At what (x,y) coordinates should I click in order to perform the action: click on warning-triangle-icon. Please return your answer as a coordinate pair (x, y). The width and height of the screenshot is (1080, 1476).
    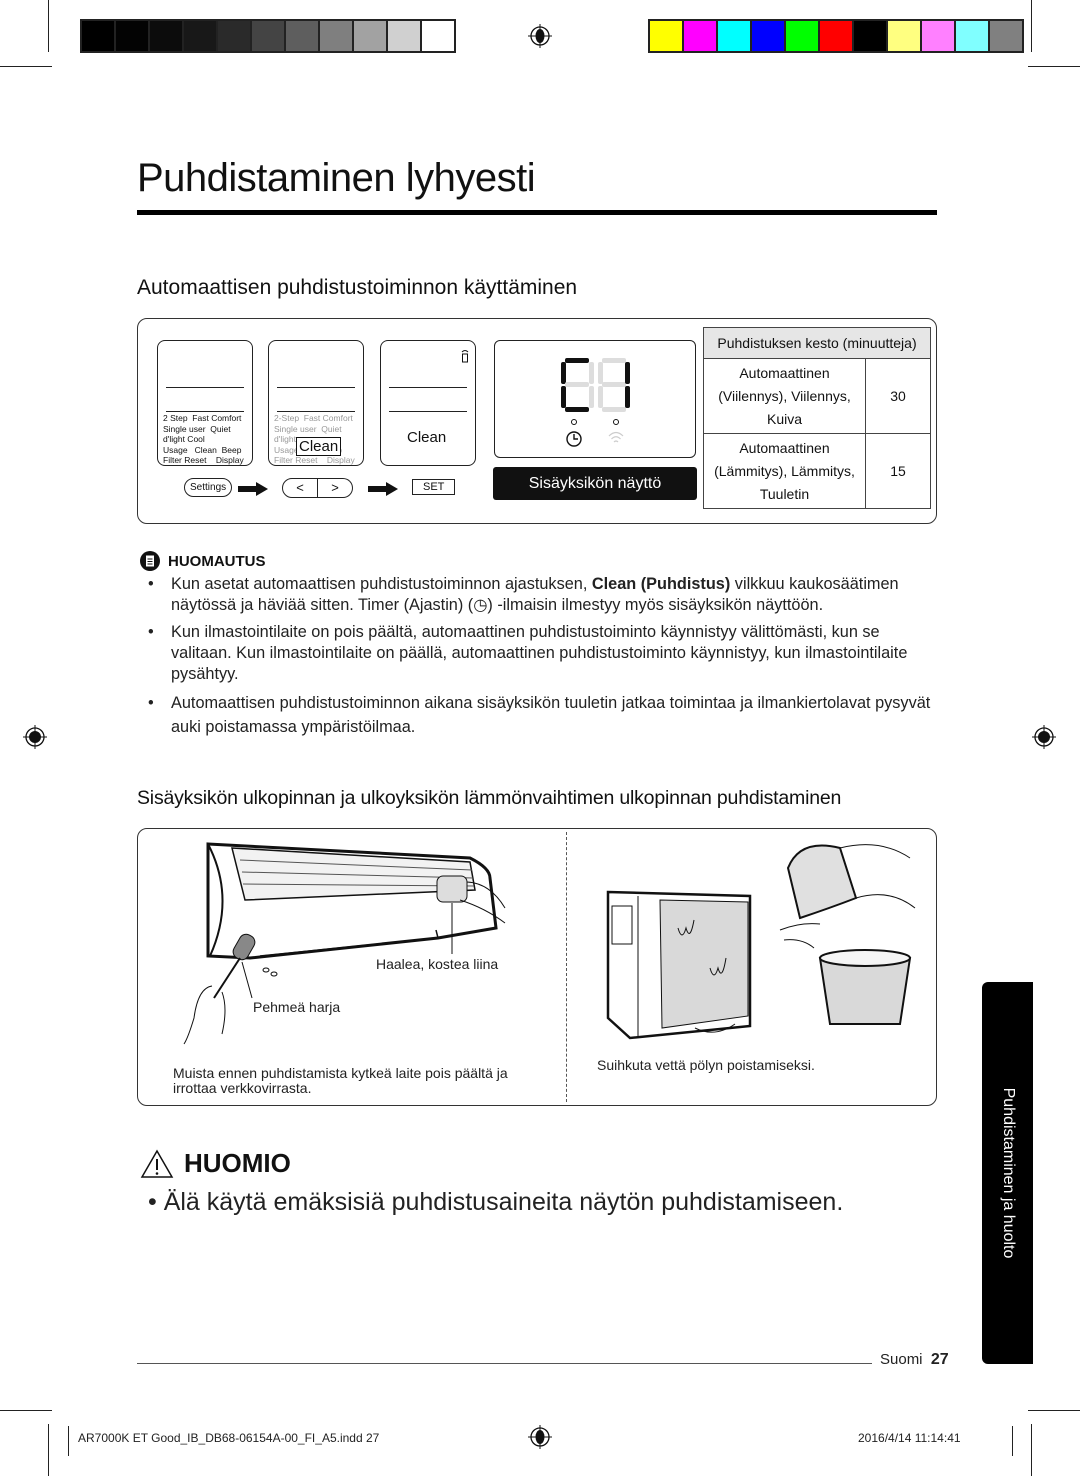
    Looking at the image, I should click on (157, 1163).